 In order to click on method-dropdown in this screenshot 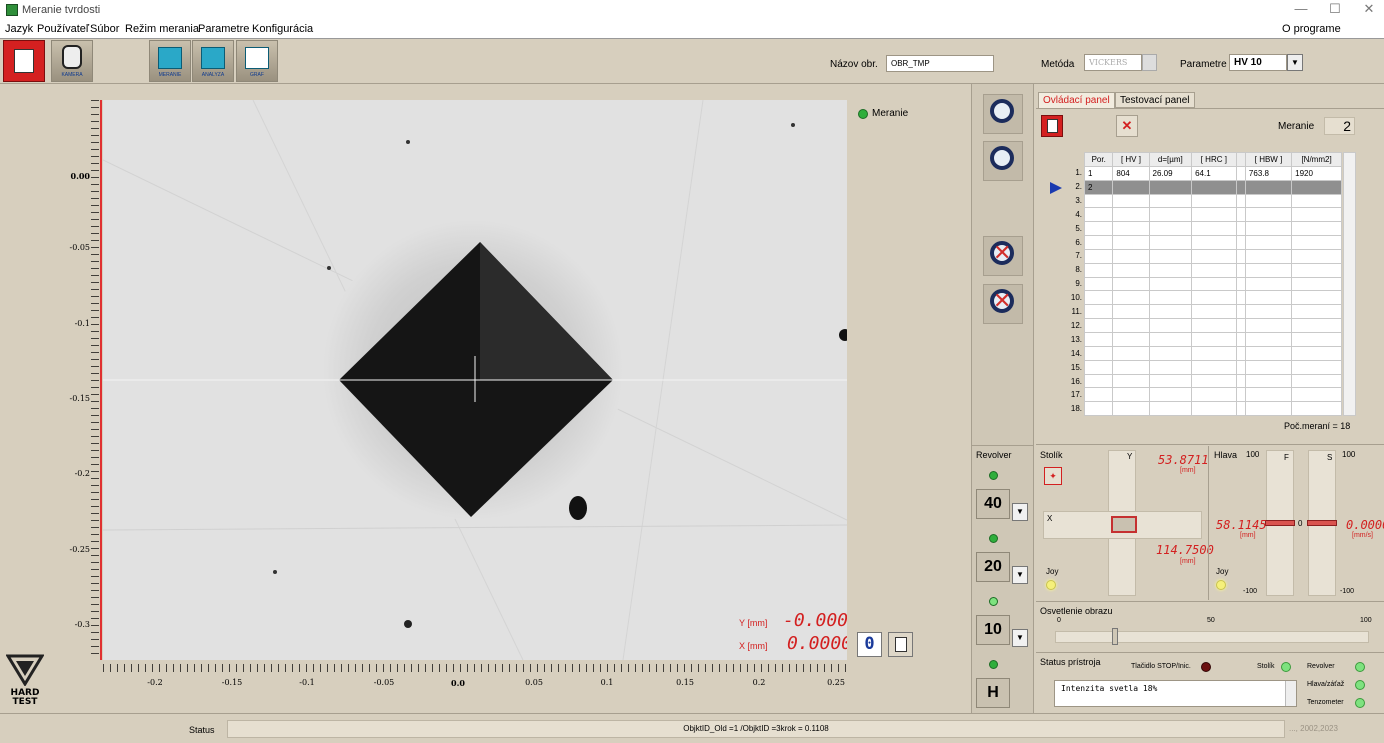, I will do `click(1149, 62)`.